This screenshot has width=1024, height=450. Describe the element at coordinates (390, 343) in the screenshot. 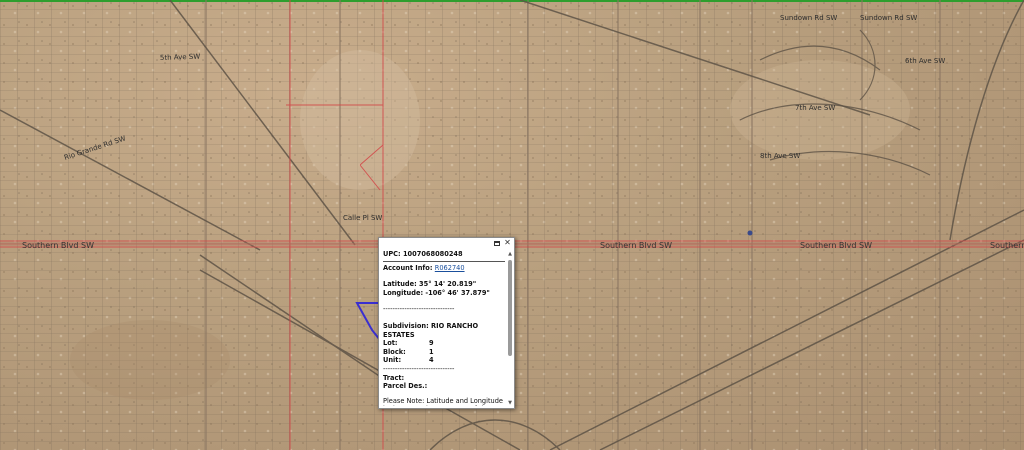

I see `lot-label: Lot:` at that location.